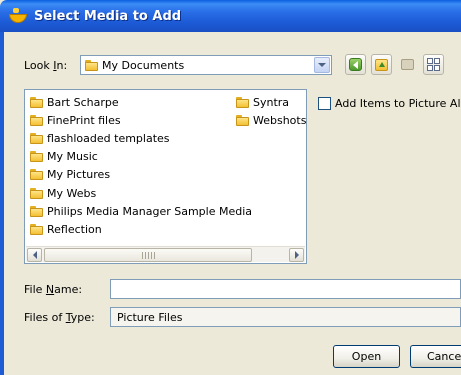 The height and width of the screenshot is (375, 461). I want to click on scrollbar-thumb, so click(148, 255).